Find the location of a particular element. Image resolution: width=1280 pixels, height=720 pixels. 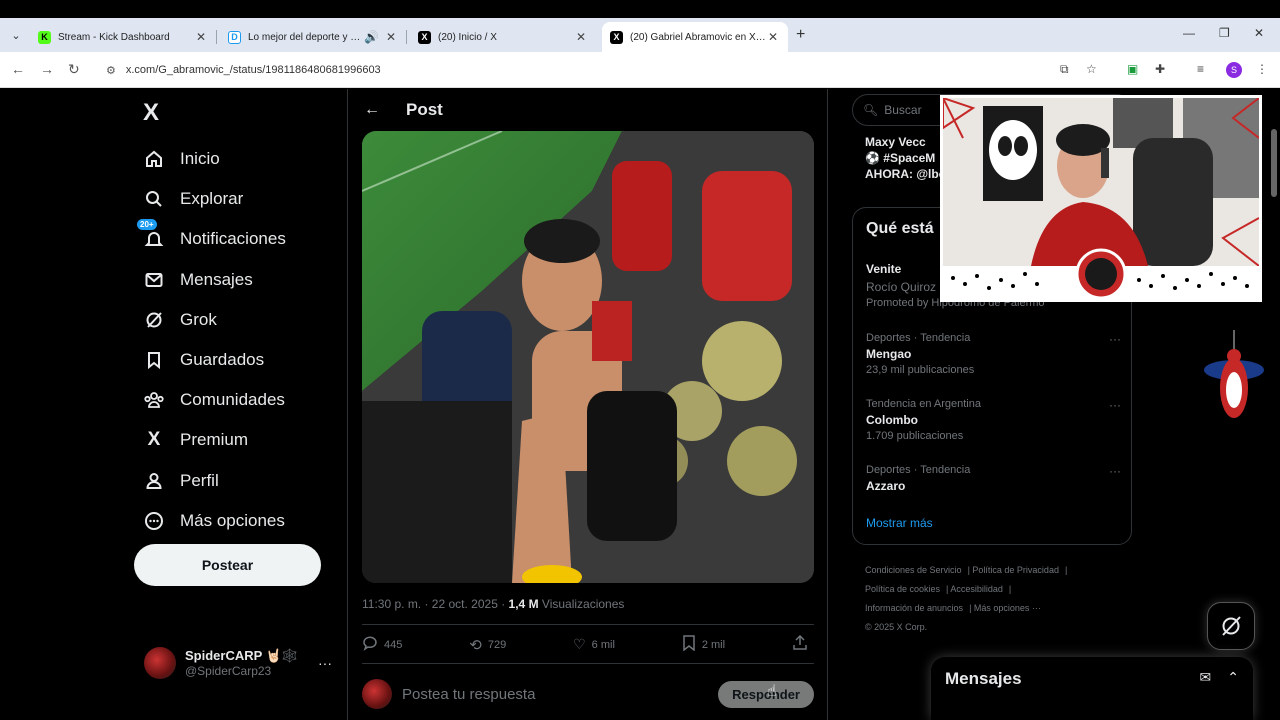

grok-icon is located at coordinates (1231, 626).